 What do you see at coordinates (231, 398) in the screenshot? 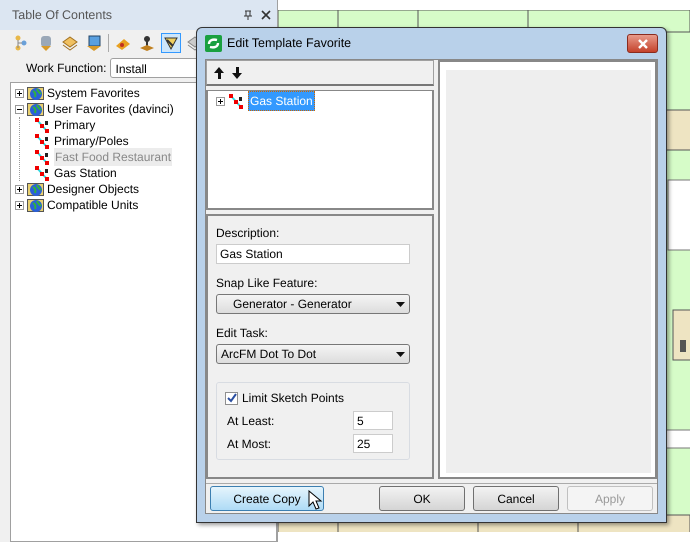
I see `checkbox` at bounding box center [231, 398].